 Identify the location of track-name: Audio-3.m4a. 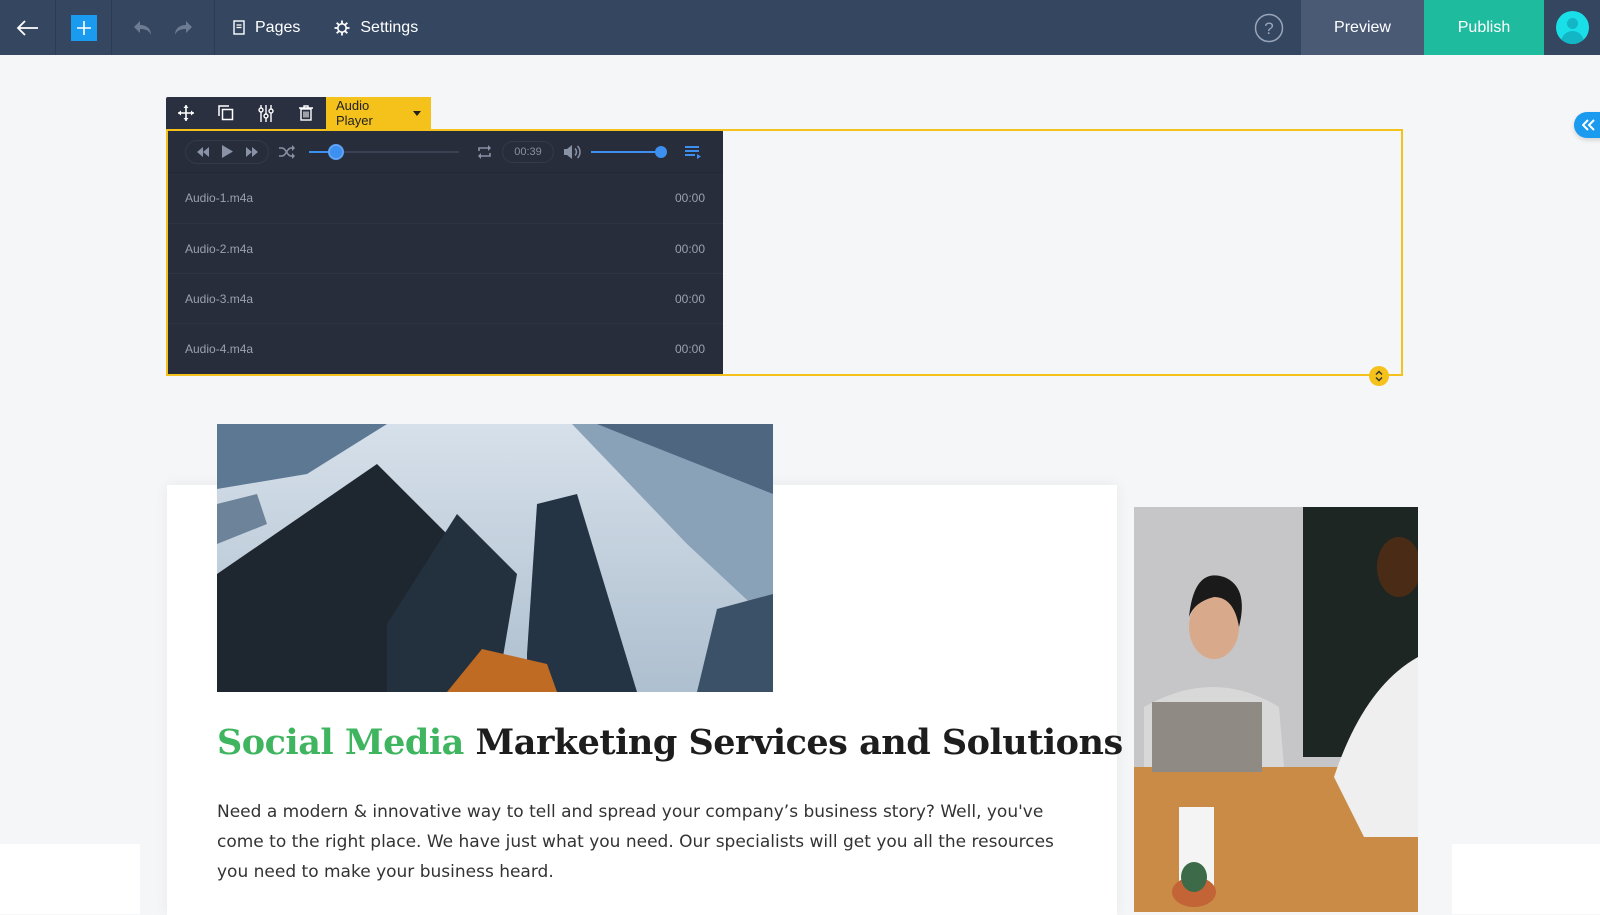
(219, 298).